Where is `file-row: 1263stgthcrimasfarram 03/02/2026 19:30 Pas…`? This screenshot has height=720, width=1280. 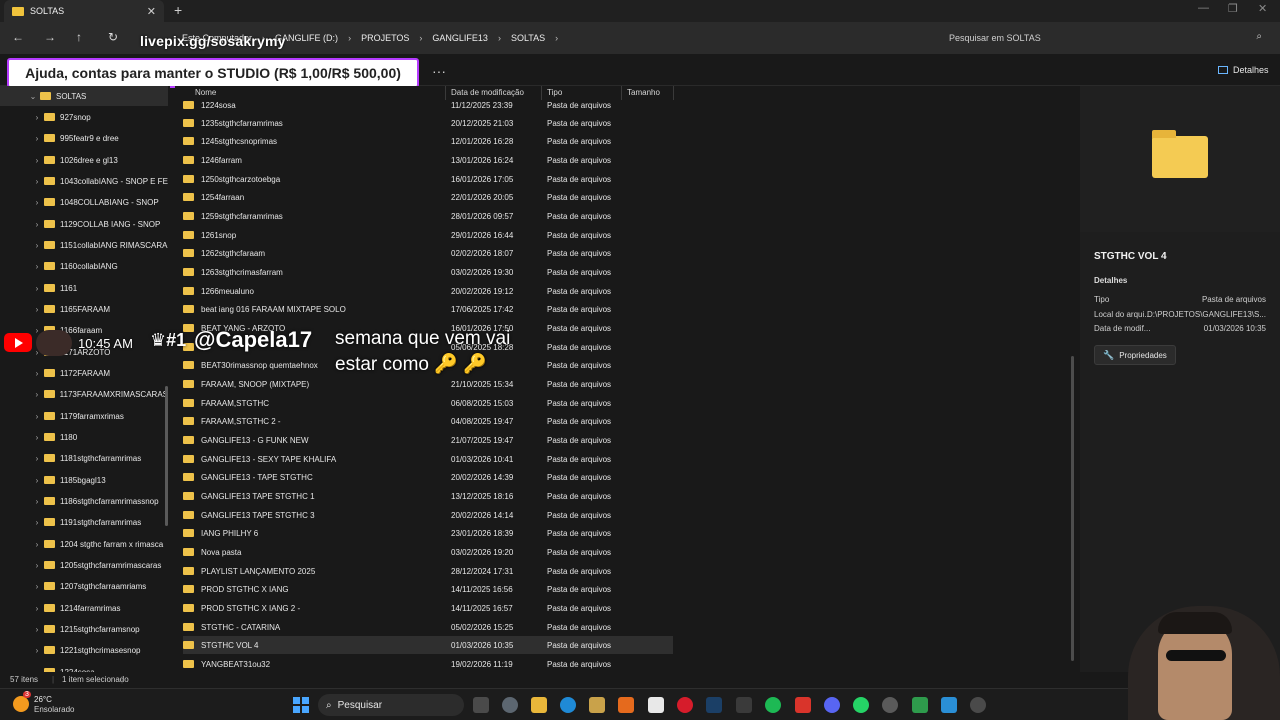
file-row: 1263stgthcrimasfarram 03/02/2026 19:30 Pas… is located at coordinates (428, 272).